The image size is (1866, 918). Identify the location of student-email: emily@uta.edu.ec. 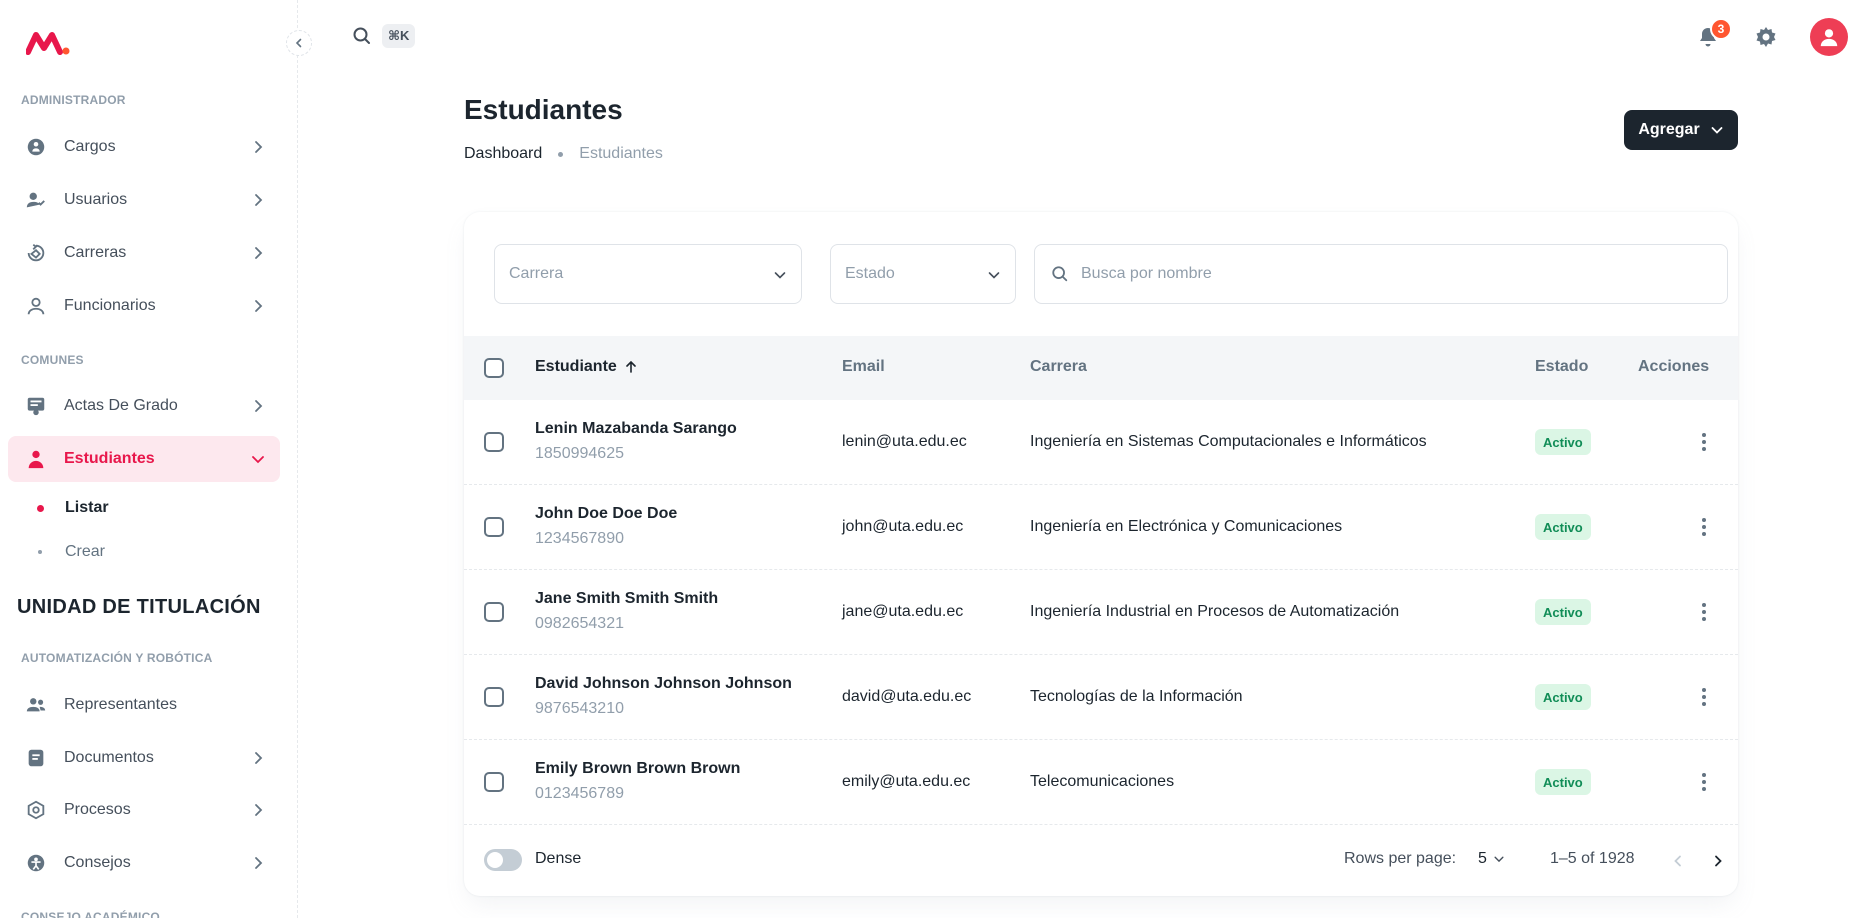
(906, 781).